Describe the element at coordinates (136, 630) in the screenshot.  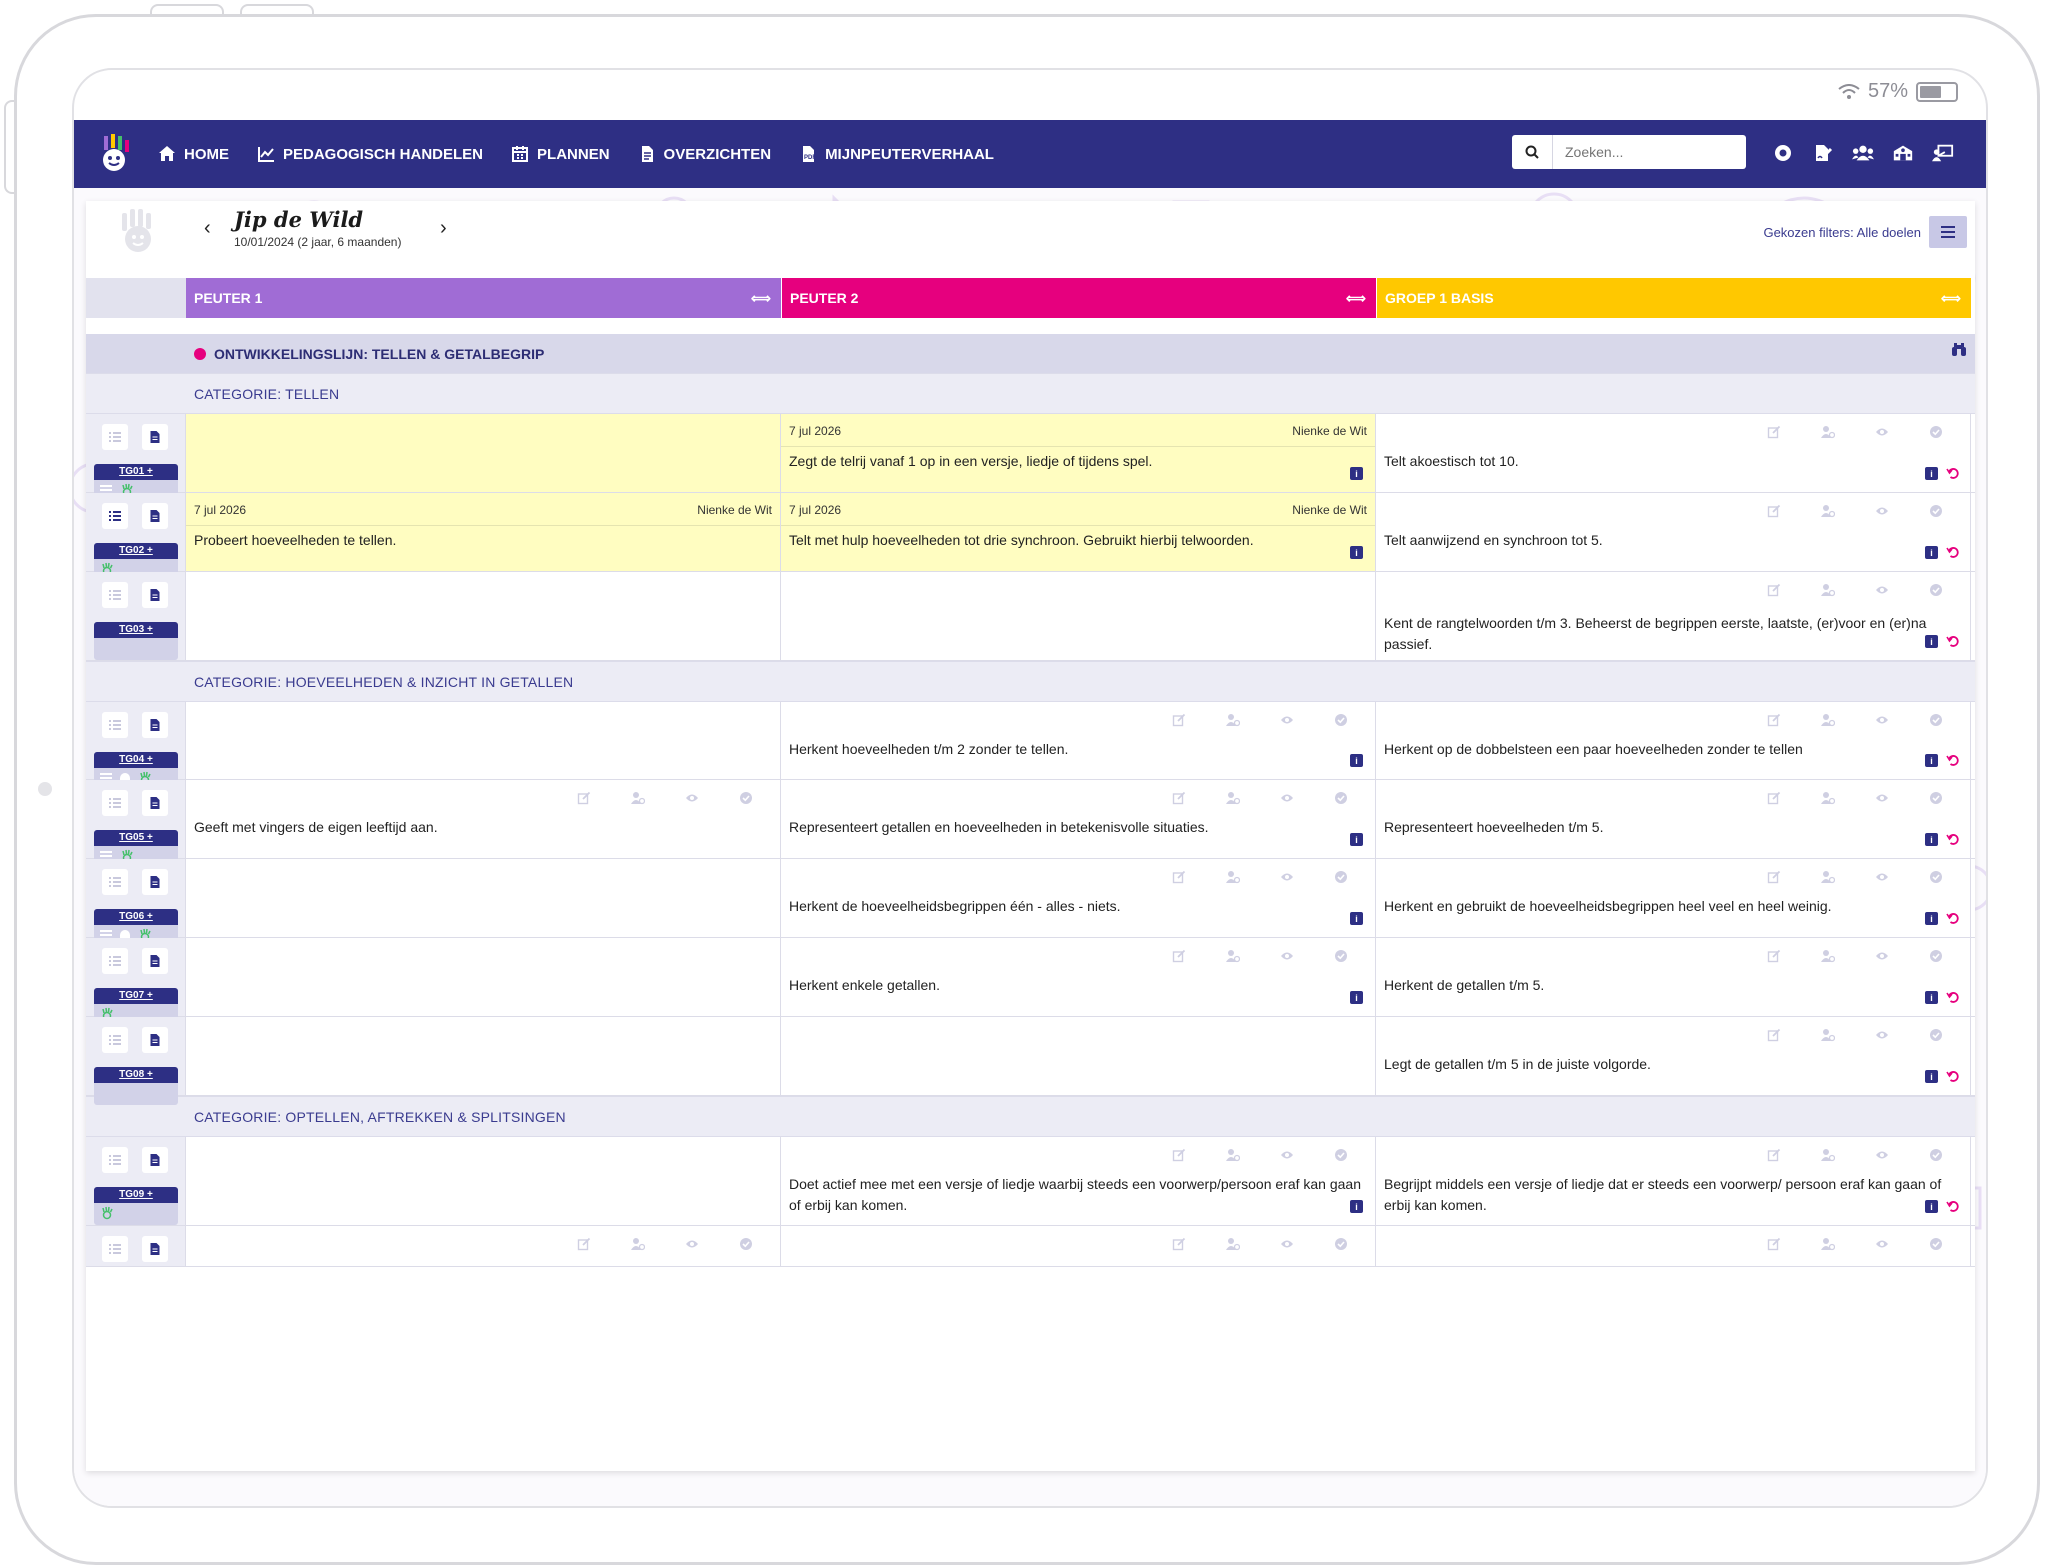
I see `goal-code: TG03 +` at that location.